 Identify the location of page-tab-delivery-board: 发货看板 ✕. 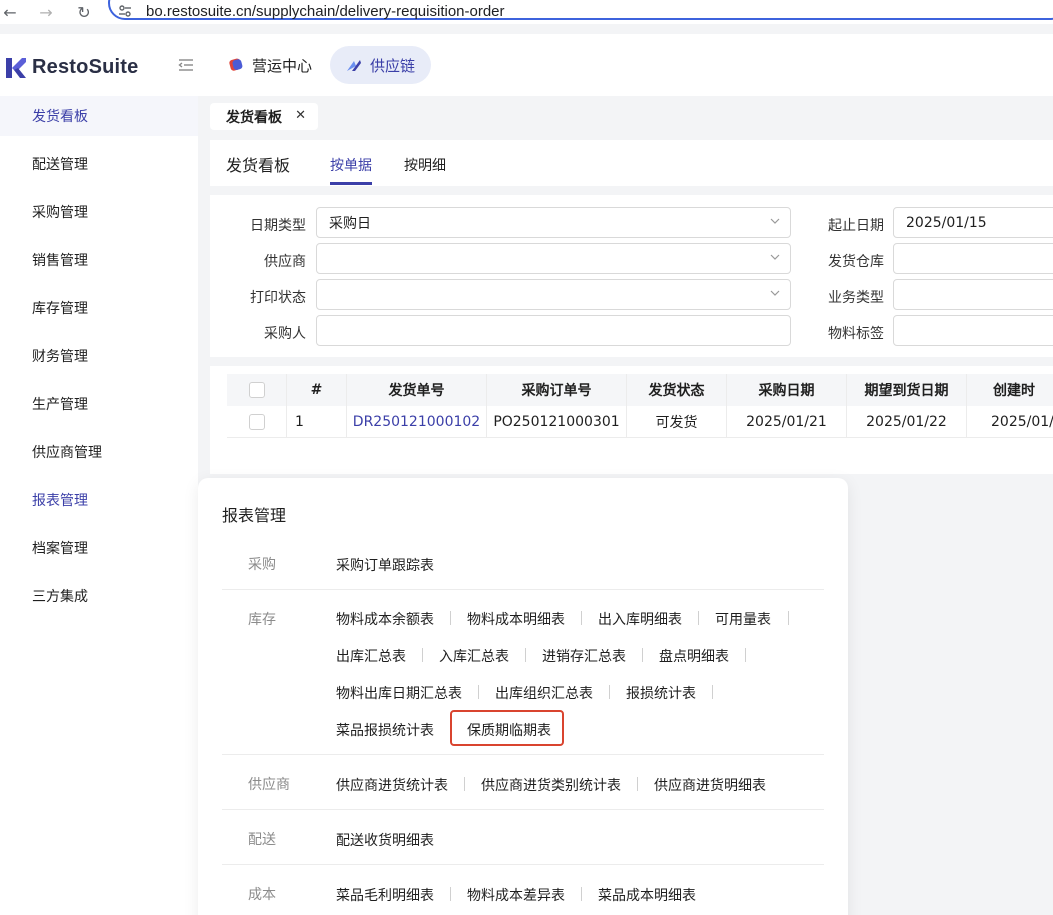
(264, 116).